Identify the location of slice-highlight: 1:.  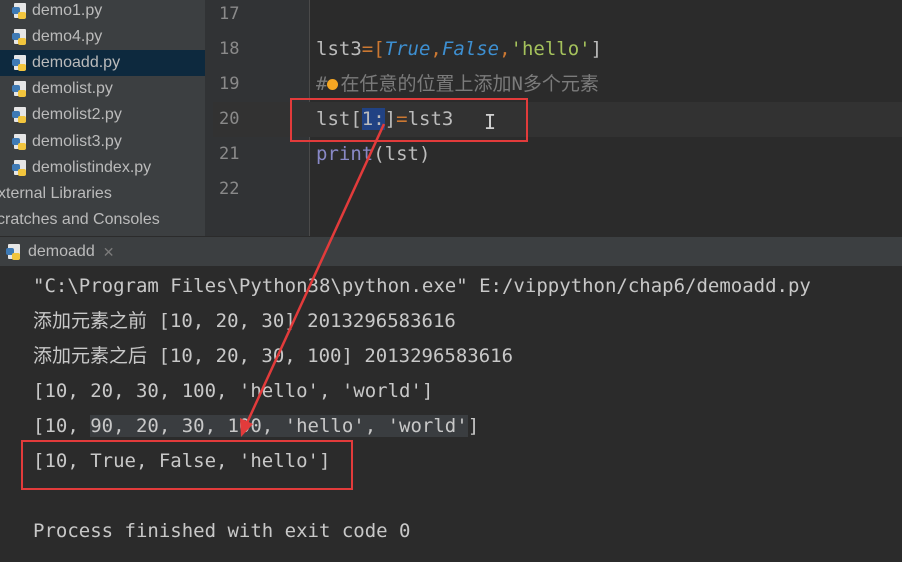
(373, 119).